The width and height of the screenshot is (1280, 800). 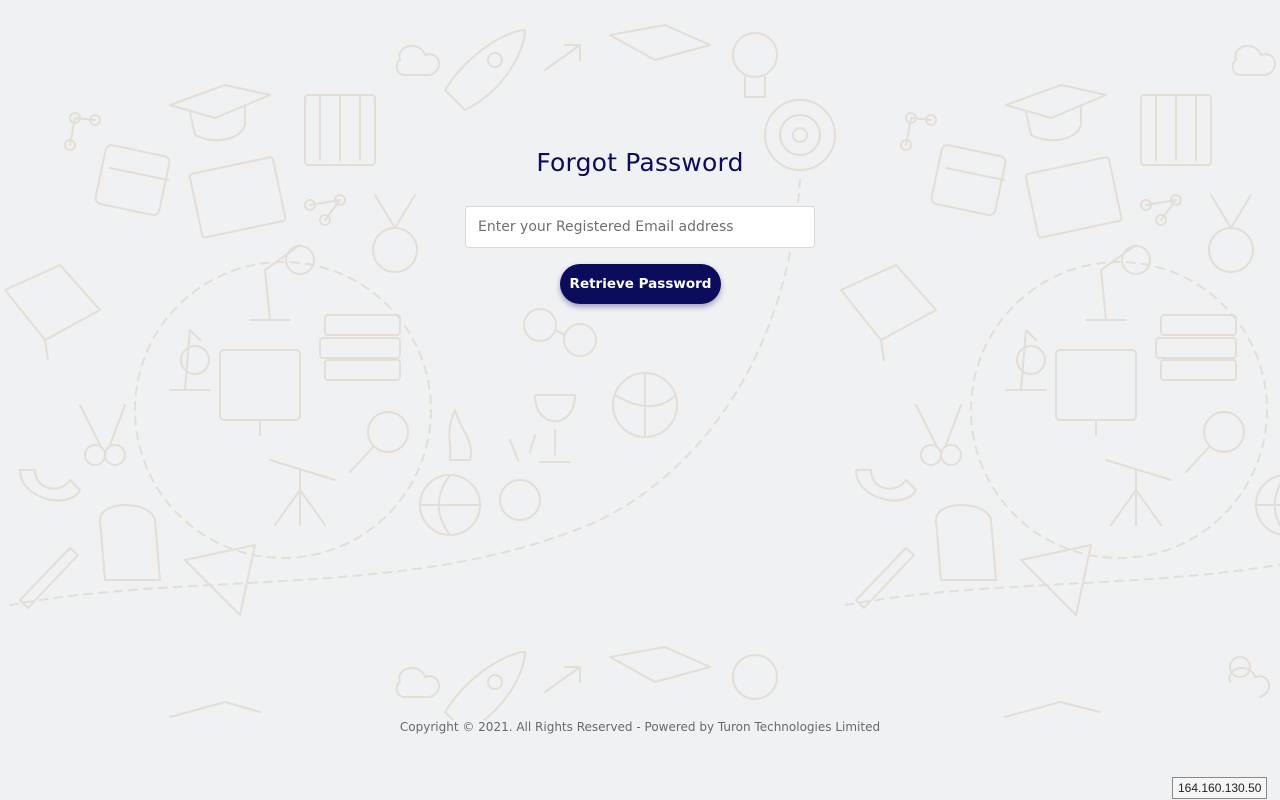 I want to click on email-field, so click(x=640, y=227).